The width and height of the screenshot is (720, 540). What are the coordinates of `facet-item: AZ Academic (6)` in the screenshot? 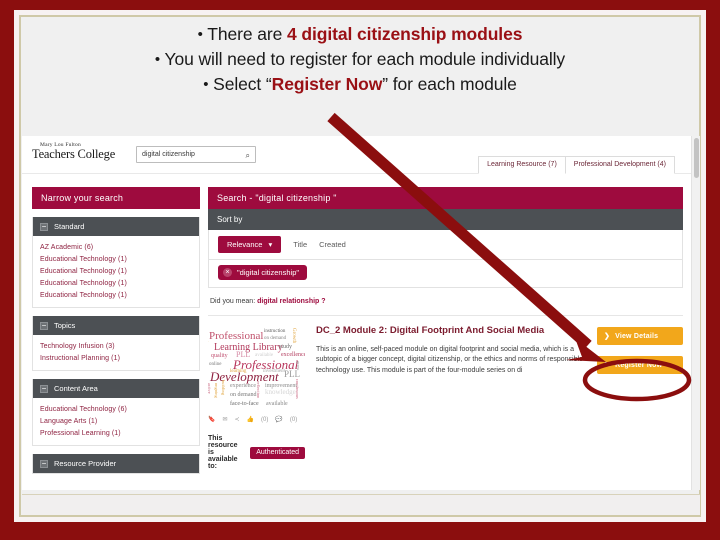 It's located at (116, 247).